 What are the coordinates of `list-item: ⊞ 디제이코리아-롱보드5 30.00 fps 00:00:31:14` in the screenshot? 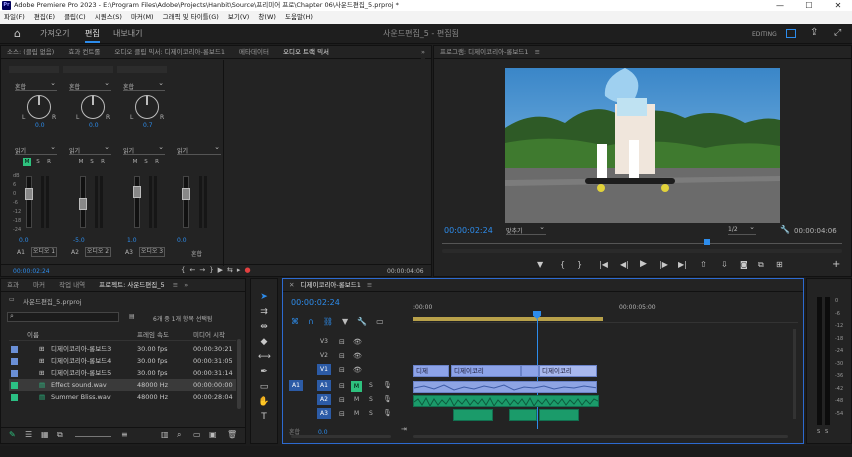 It's located at (122, 373).